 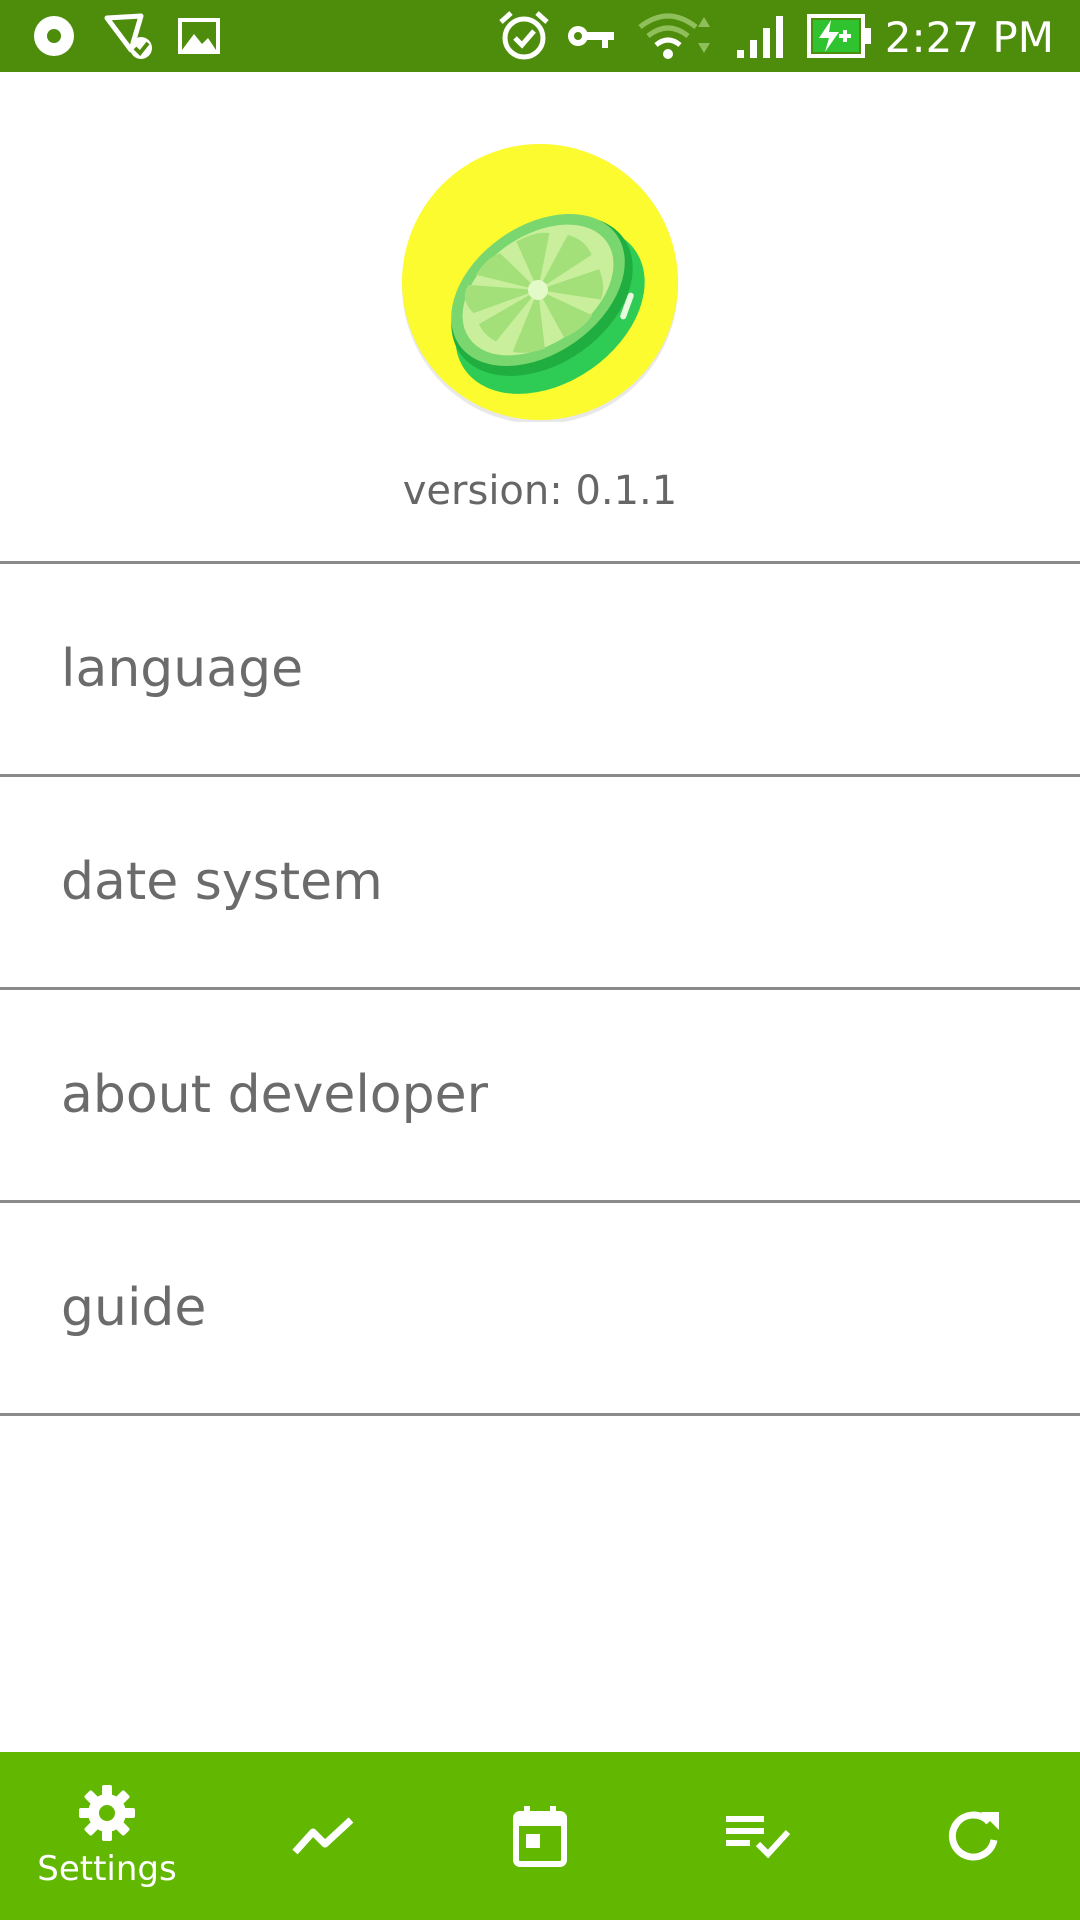 I want to click on nav-checklist, so click(x=757, y=1836).